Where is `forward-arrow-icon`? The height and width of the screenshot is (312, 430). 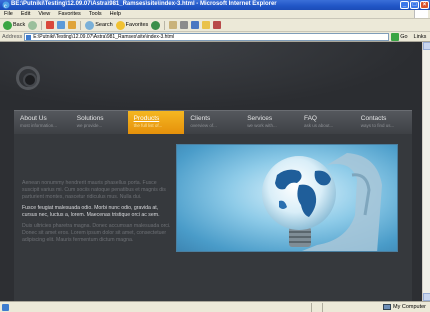
forward-arrow-icon is located at coordinates (33, 25).